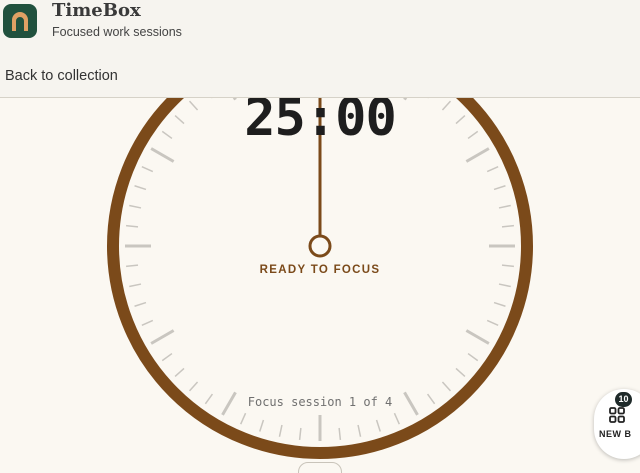 This screenshot has height=473, width=640. Describe the element at coordinates (623, 399) in the screenshot. I see `new-box-count-badge: 10` at that location.